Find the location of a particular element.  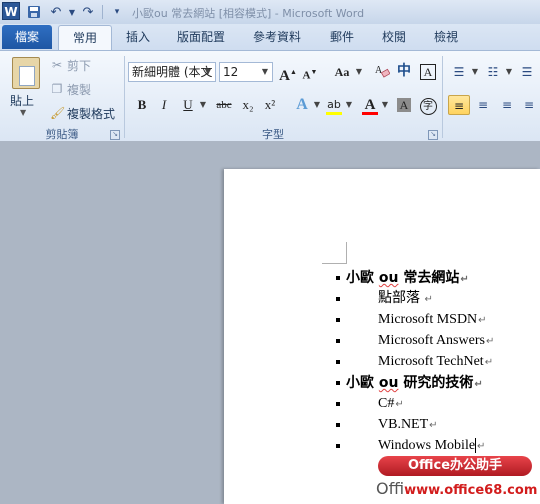

grow-font-button: A▲ is located at coordinates (288, 73).